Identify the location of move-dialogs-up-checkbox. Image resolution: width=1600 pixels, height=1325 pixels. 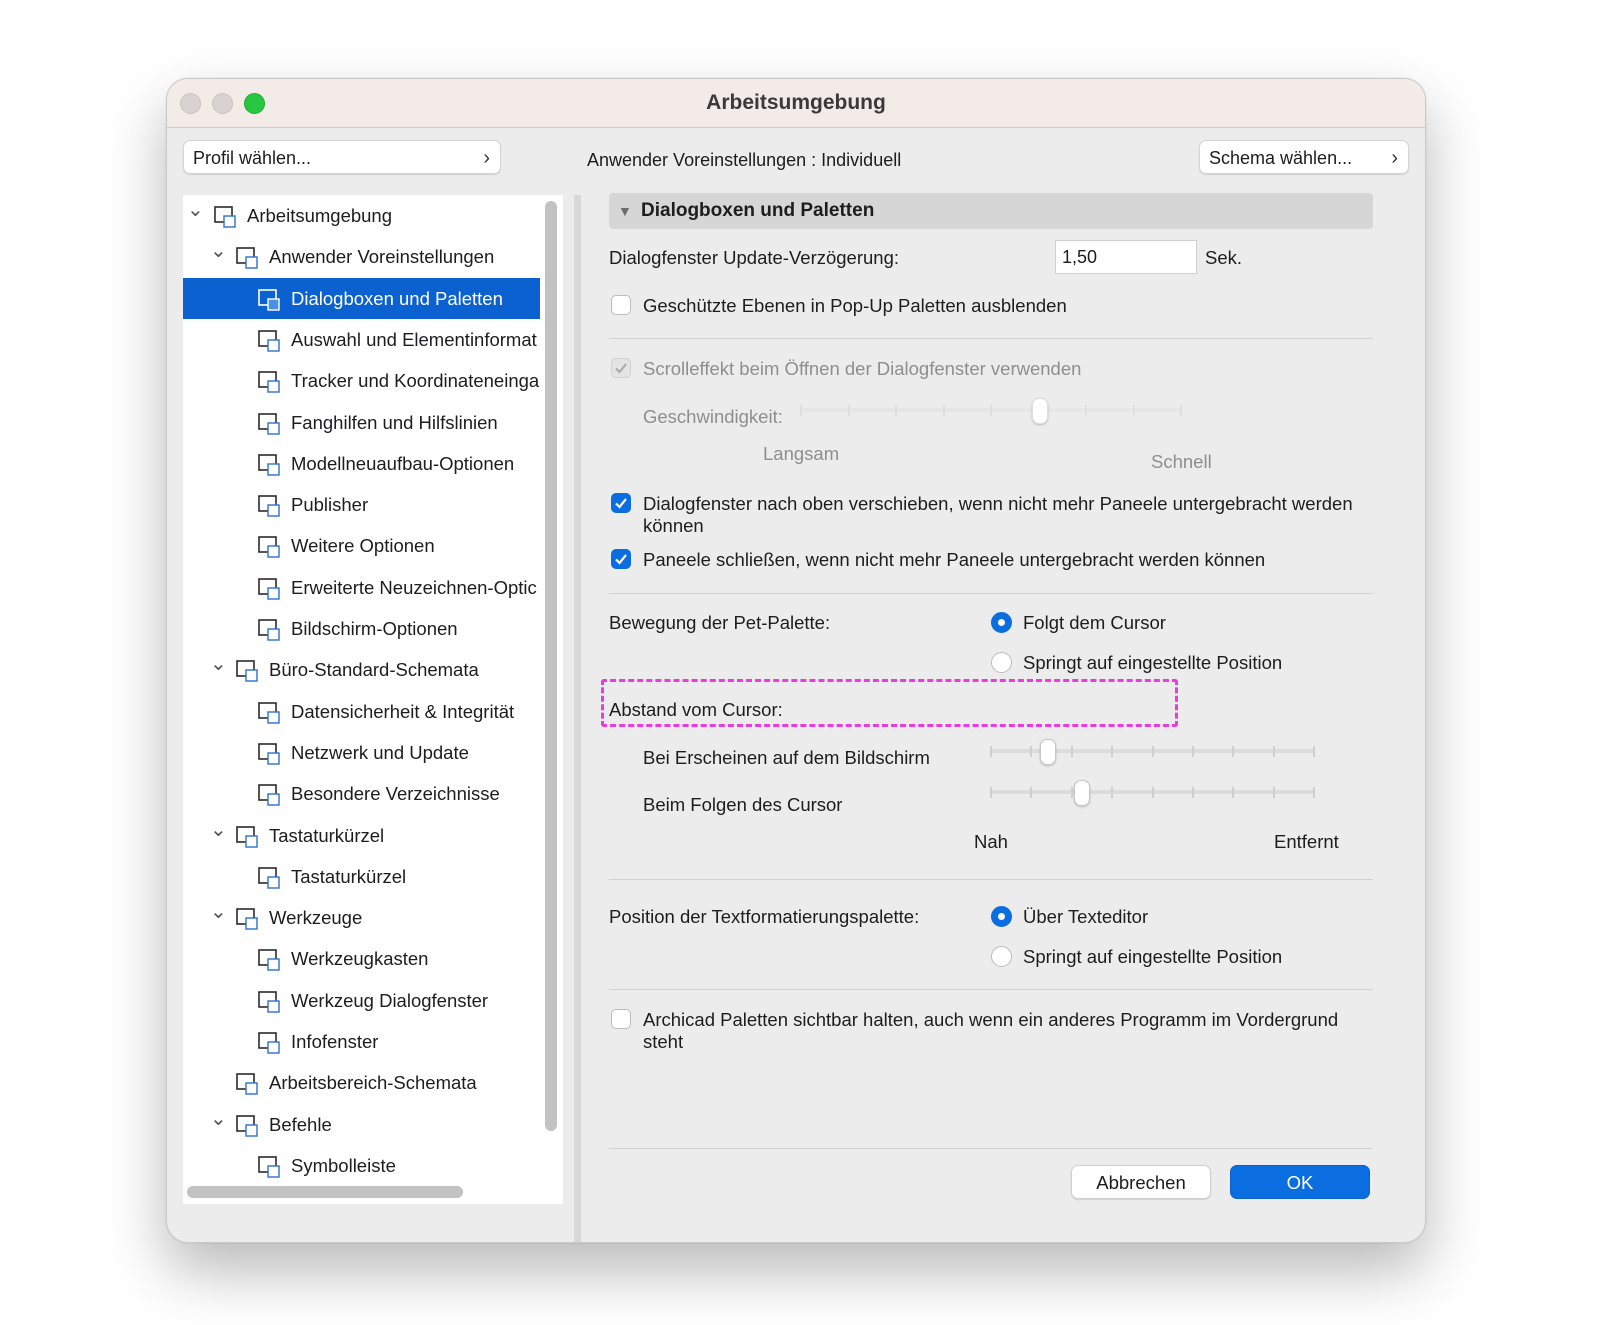
(621, 503).